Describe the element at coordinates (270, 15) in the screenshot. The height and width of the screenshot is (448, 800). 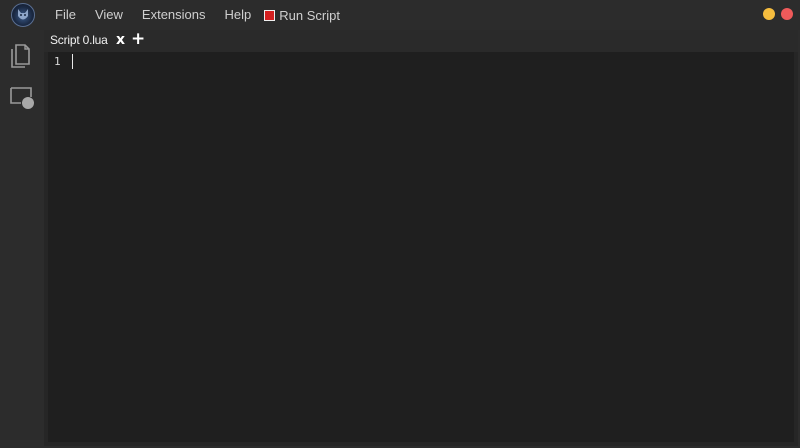
I see `run-indicator-icon` at that location.